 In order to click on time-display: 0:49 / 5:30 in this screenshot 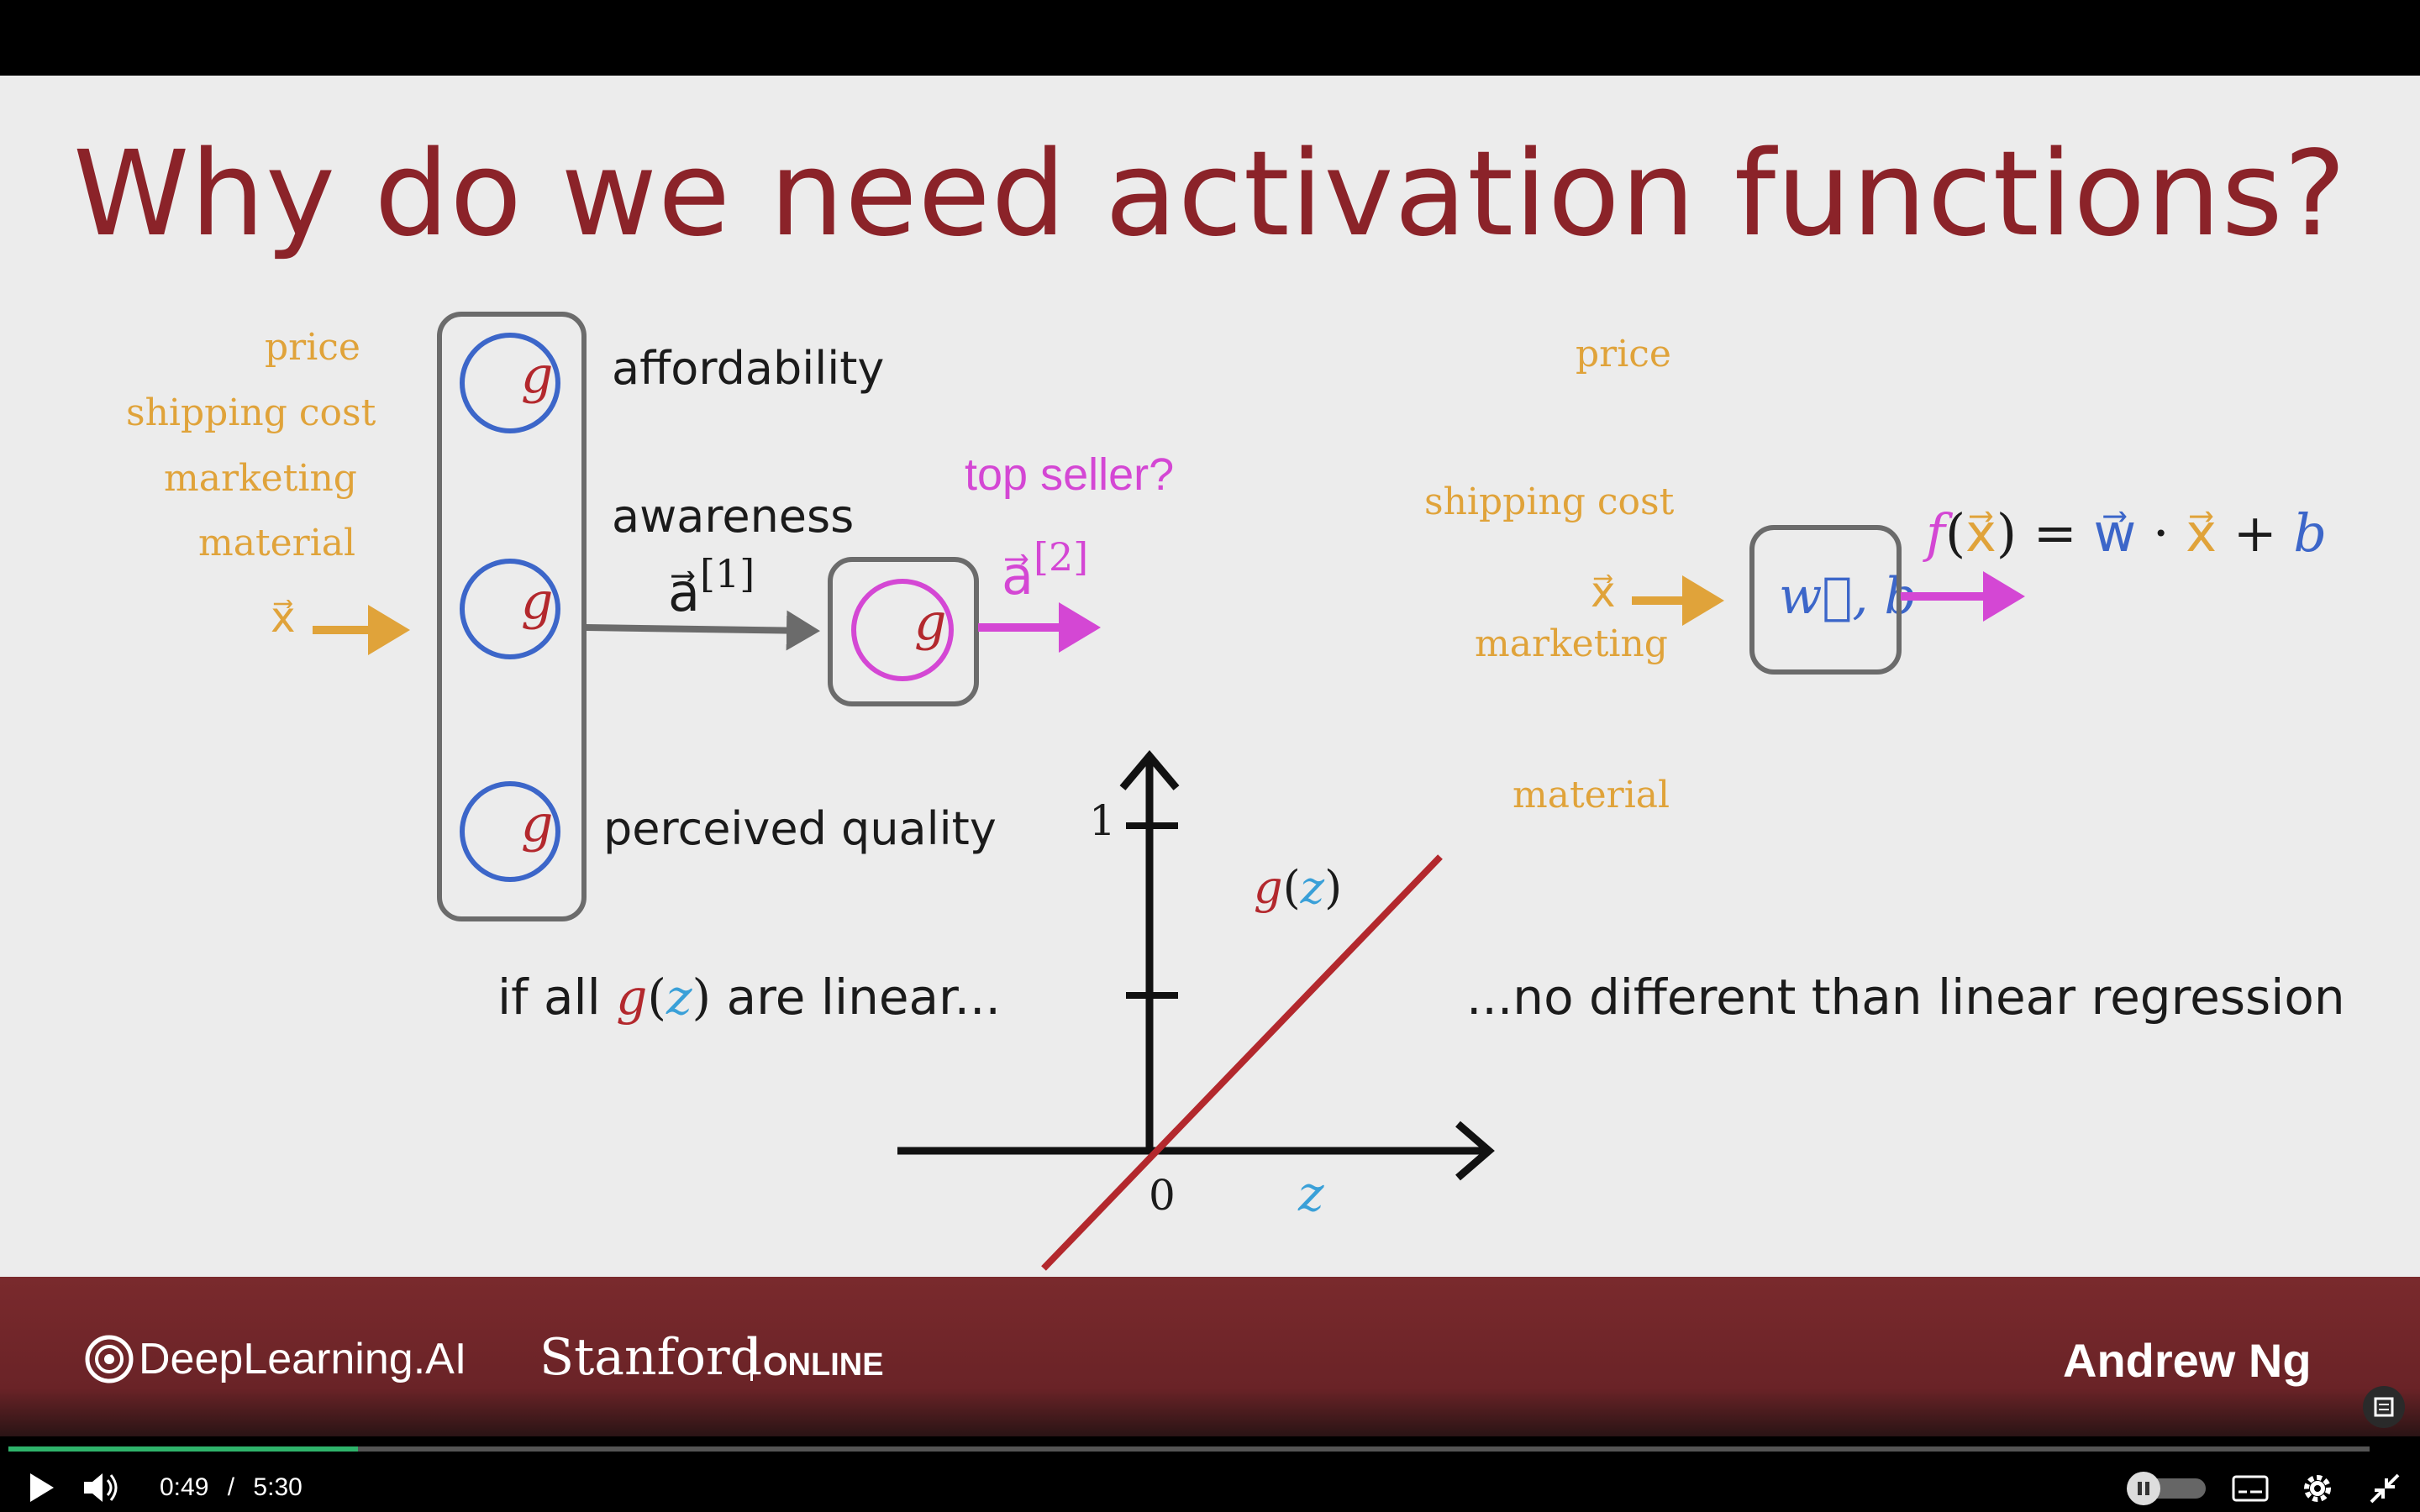, I will do `click(231, 1487)`.